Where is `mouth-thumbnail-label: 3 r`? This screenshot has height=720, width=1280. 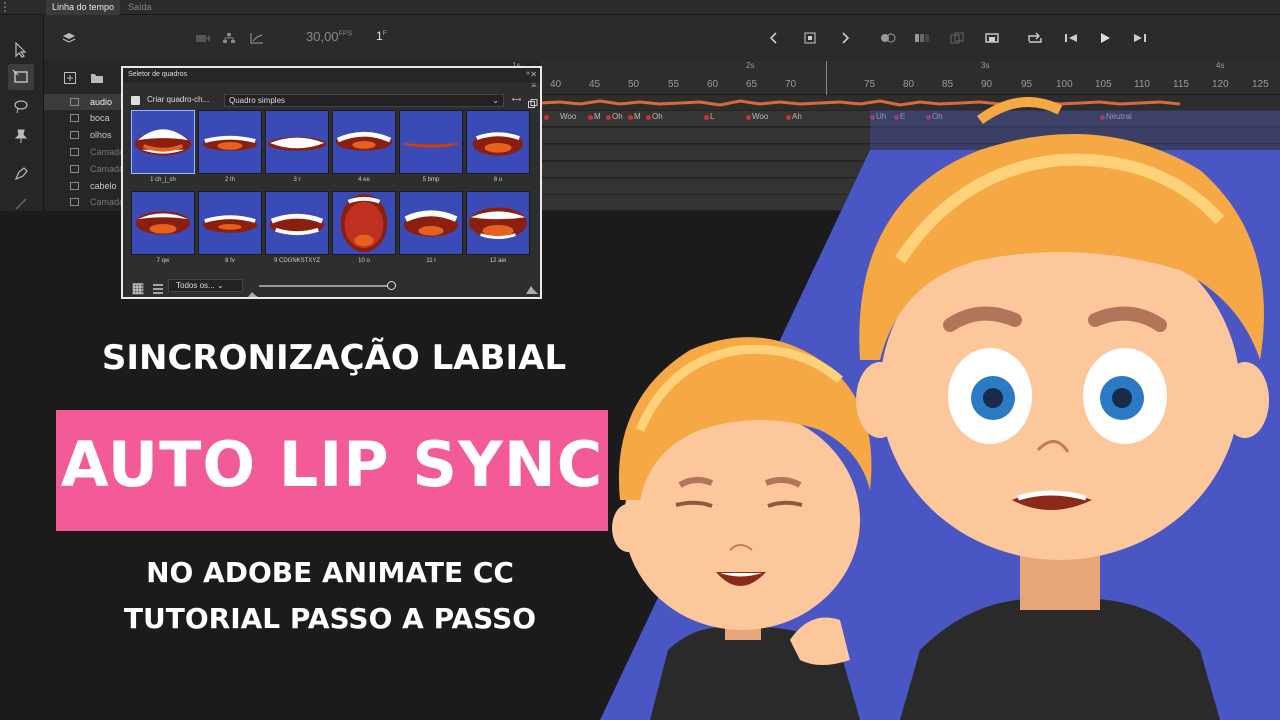
mouth-thumbnail-label: 3 r is located at coordinates (297, 180).